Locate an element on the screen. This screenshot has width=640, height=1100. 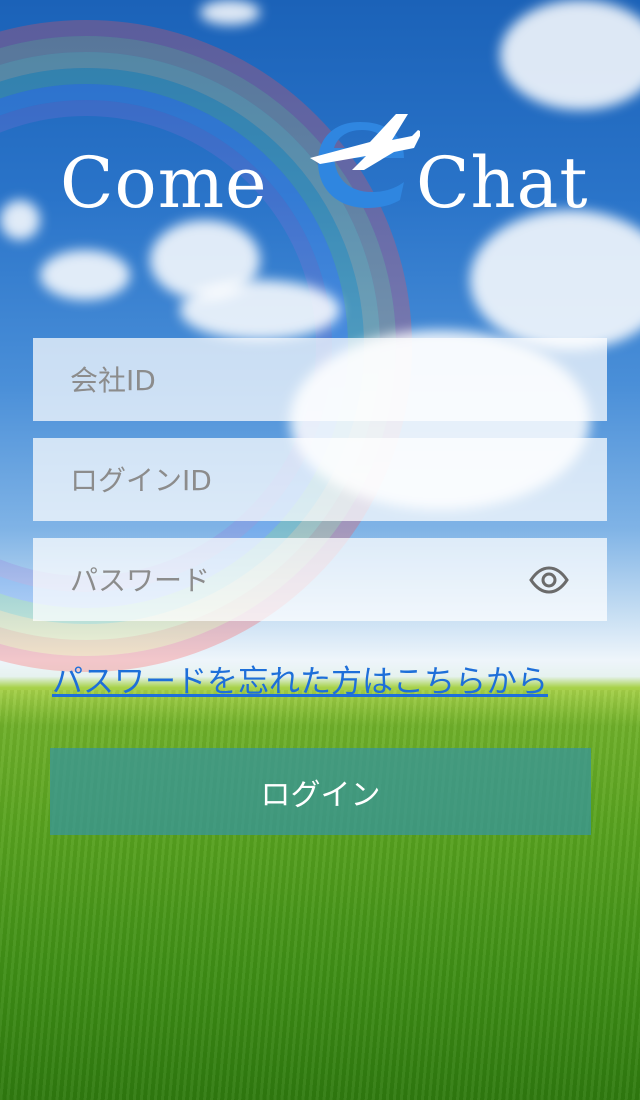
logo-text-come: Come is located at coordinates (164, 183).